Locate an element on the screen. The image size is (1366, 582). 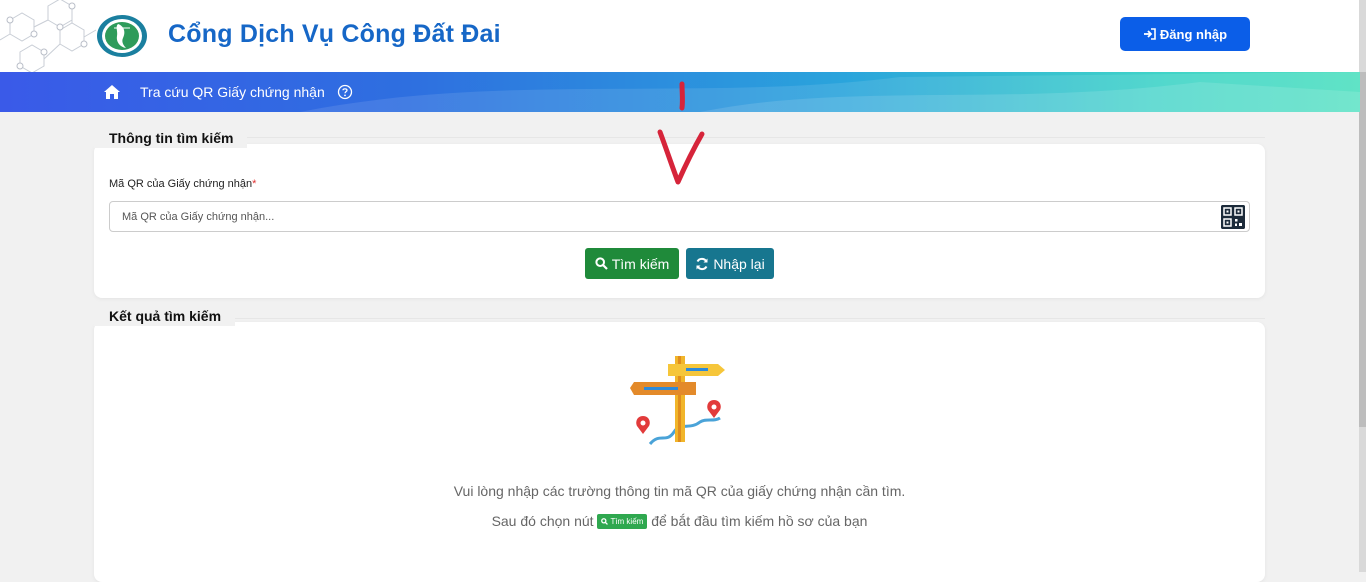
home-icon is located at coordinates (112, 92).